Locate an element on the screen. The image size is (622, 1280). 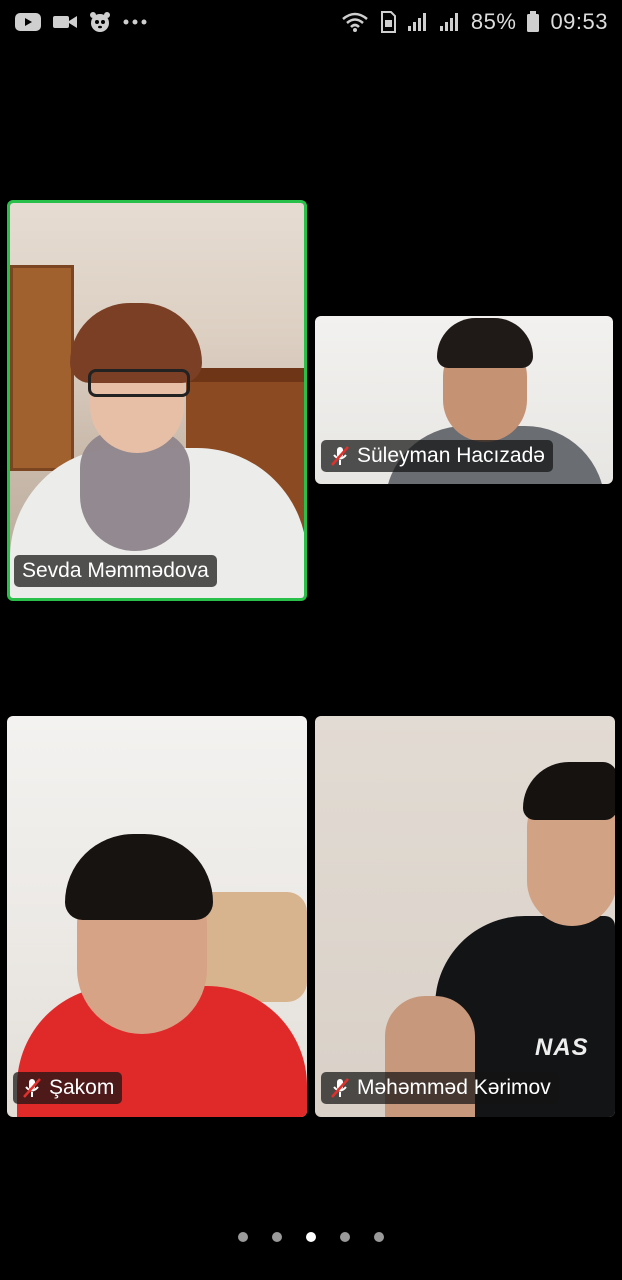
battery-icon is located at coordinates (533, 22).